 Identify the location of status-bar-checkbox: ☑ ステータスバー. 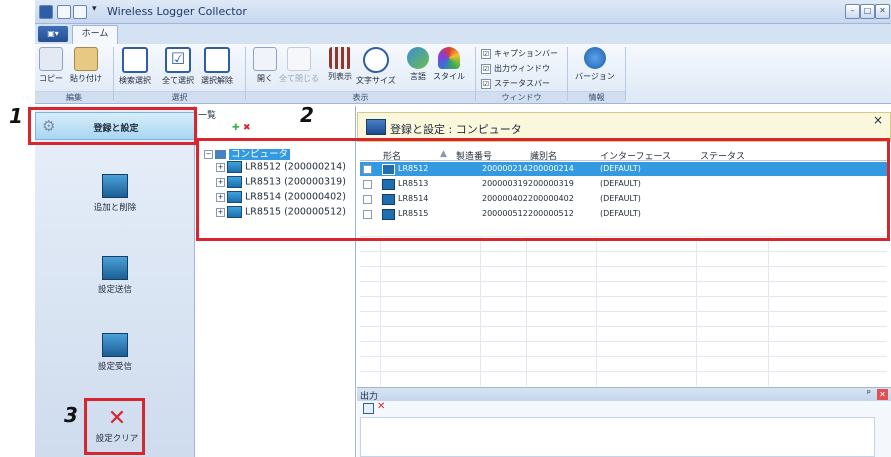
(515, 83).